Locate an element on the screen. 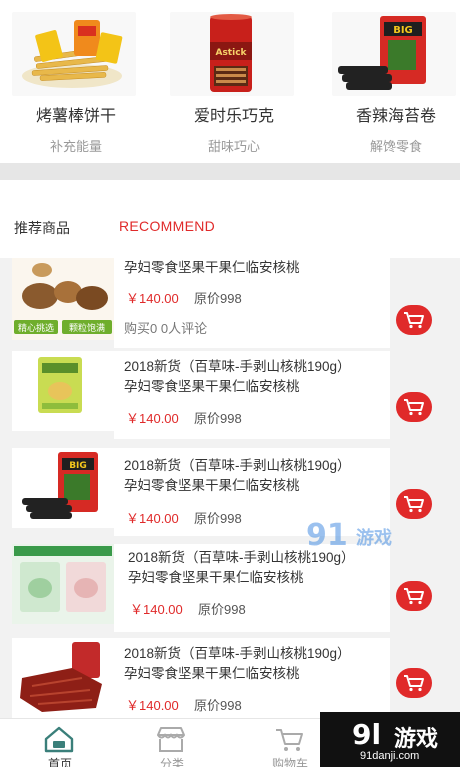 The image size is (460, 767). snack-box-image is located at coordinates (63, 584).